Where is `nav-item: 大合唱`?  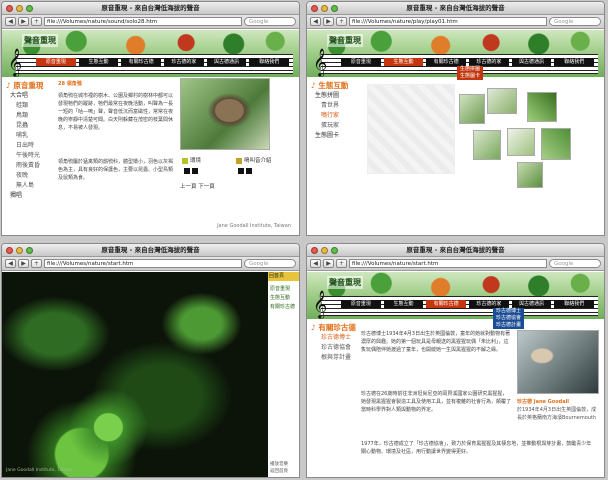 nav-item: 大合唱 is located at coordinates (25, 96).